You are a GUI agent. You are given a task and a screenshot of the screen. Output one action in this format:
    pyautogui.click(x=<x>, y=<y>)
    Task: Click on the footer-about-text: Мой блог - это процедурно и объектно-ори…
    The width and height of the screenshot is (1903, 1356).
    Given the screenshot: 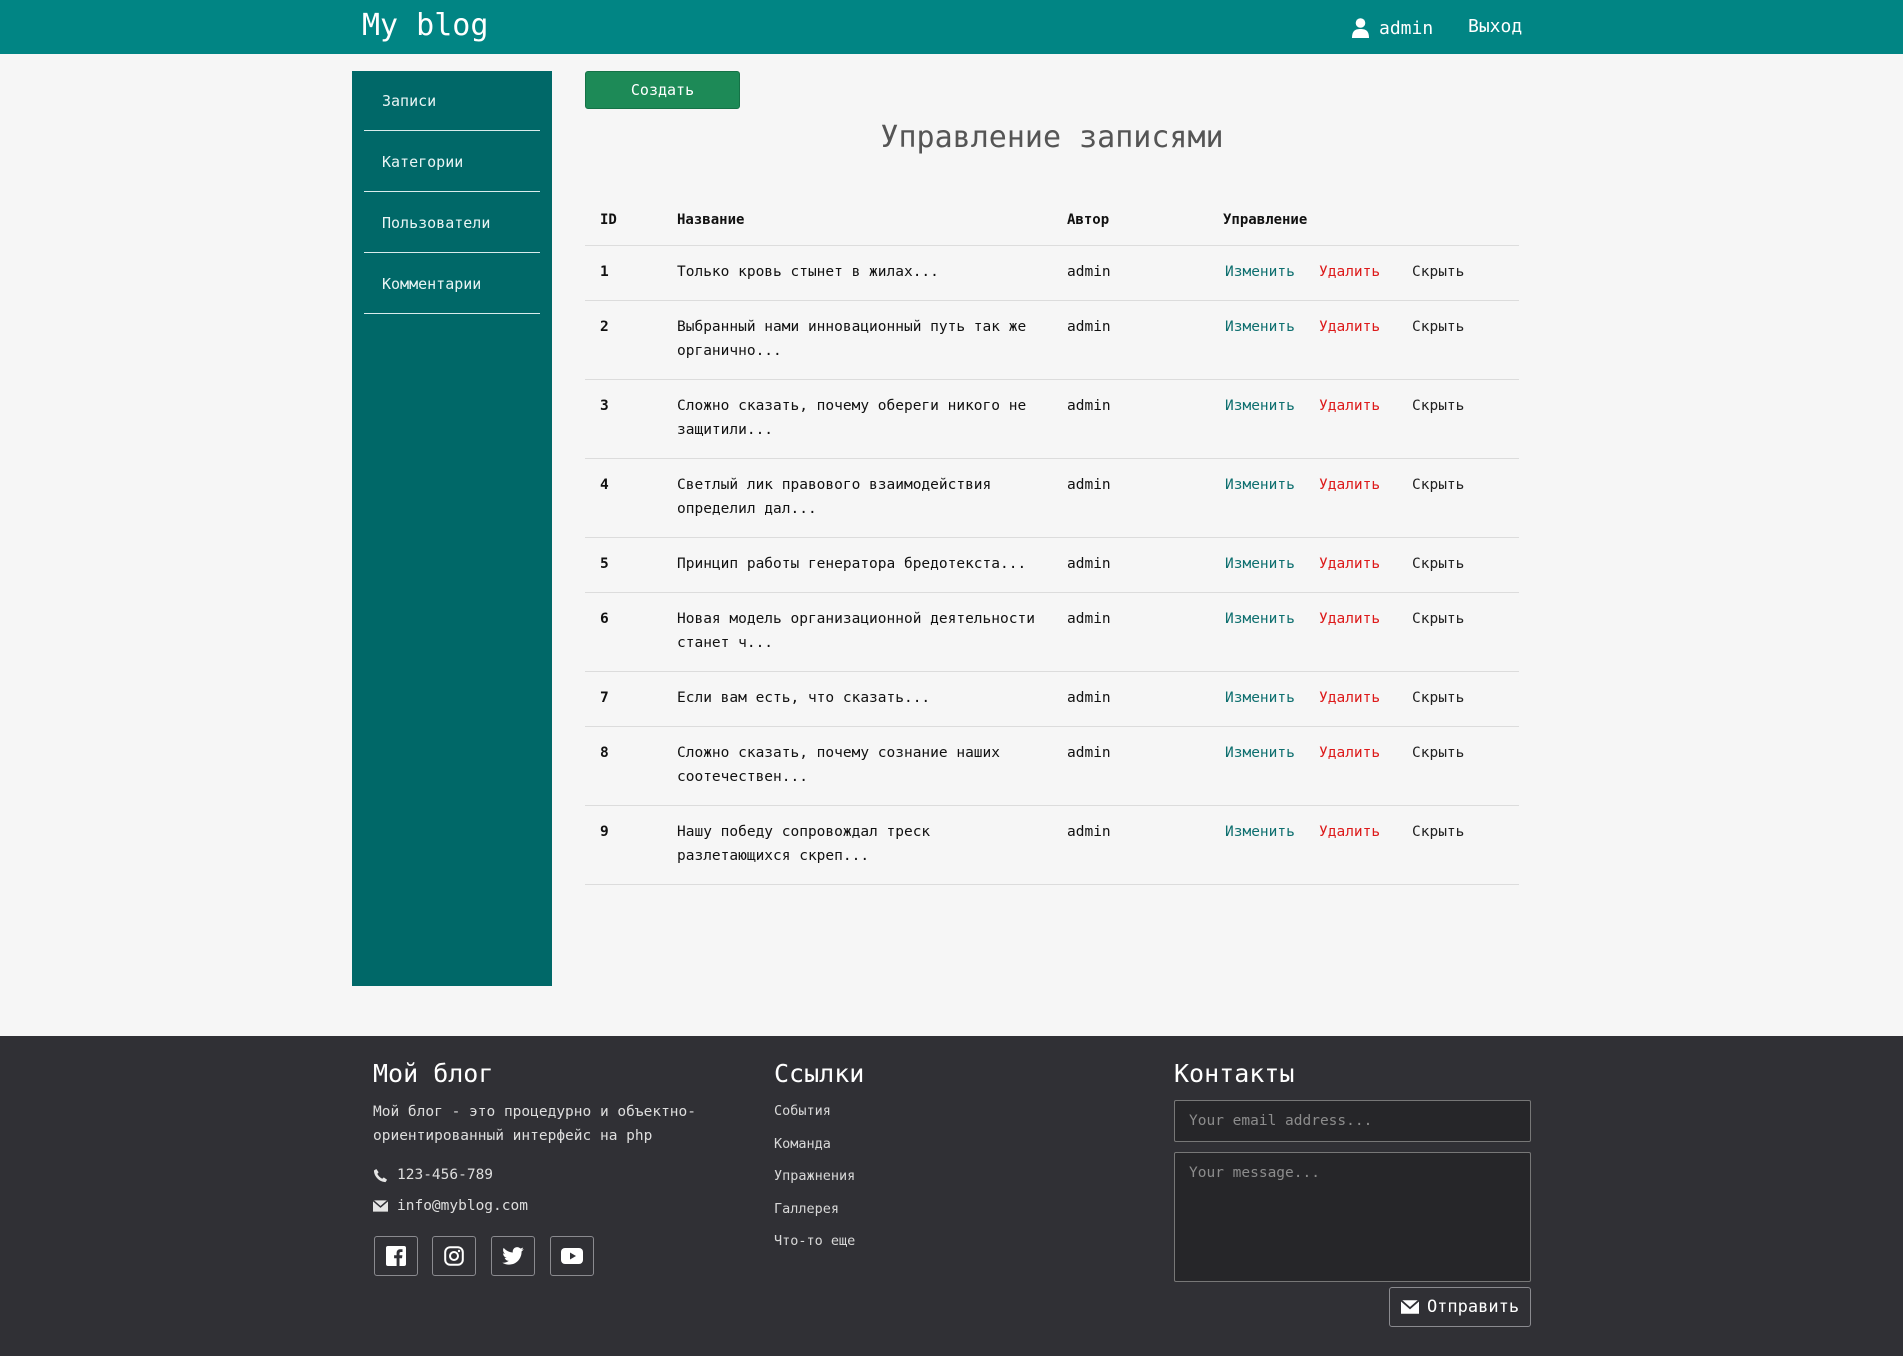 What is the action you would take?
    pyautogui.click(x=535, y=1124)
    